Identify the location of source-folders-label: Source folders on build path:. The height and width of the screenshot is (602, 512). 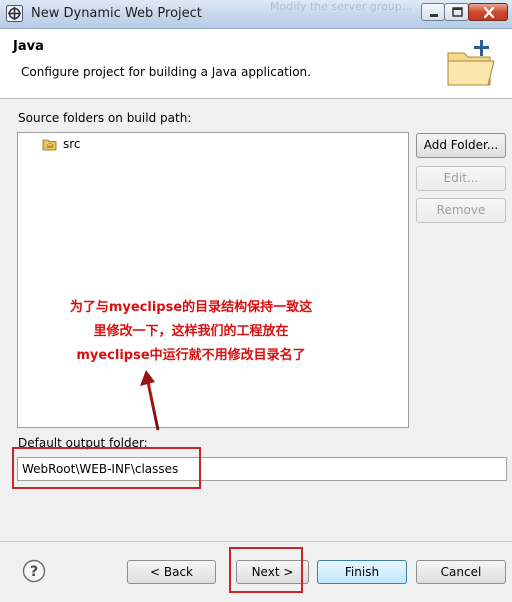
(105, 118).